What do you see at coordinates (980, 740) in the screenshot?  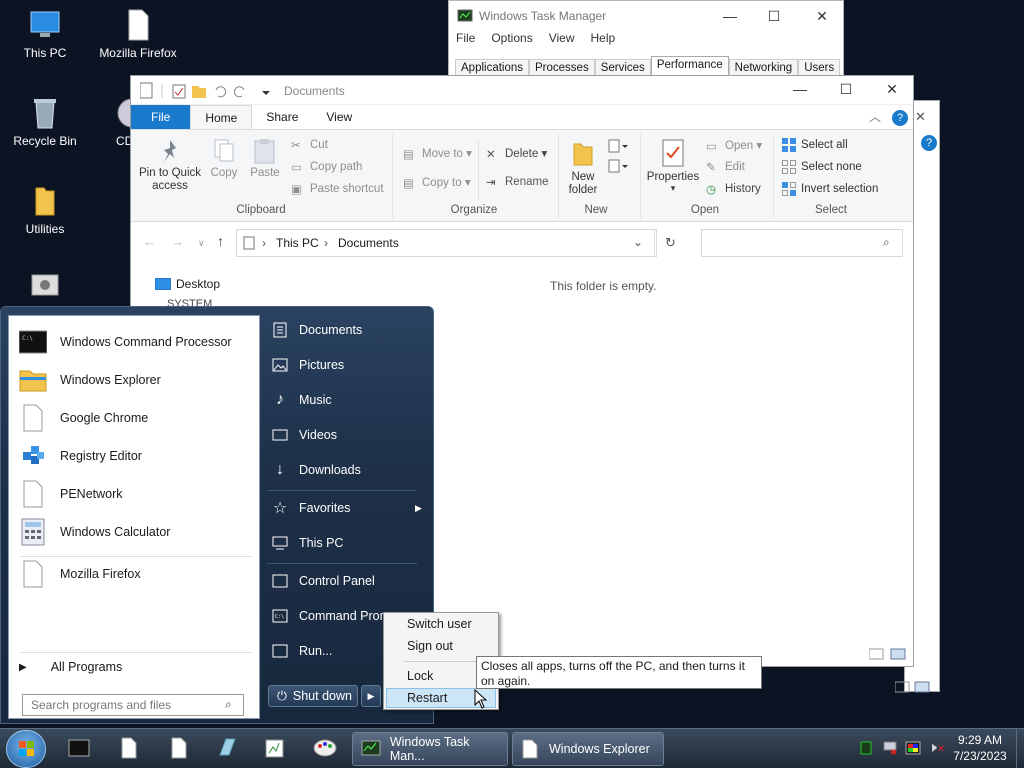 I see `clock-time: 9:29 AM` at bounding box center [980, 740].